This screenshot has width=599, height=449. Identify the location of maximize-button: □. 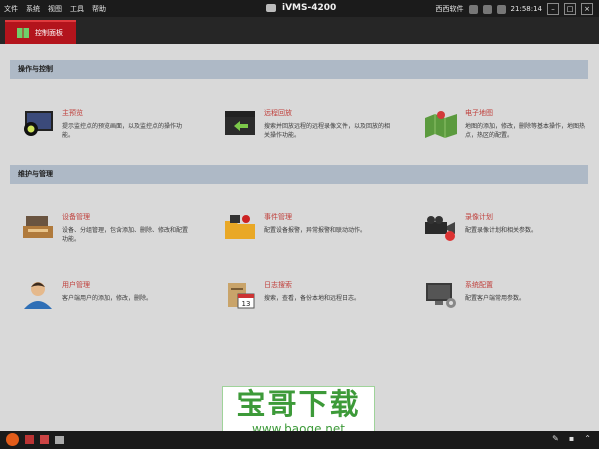
(570, 9).